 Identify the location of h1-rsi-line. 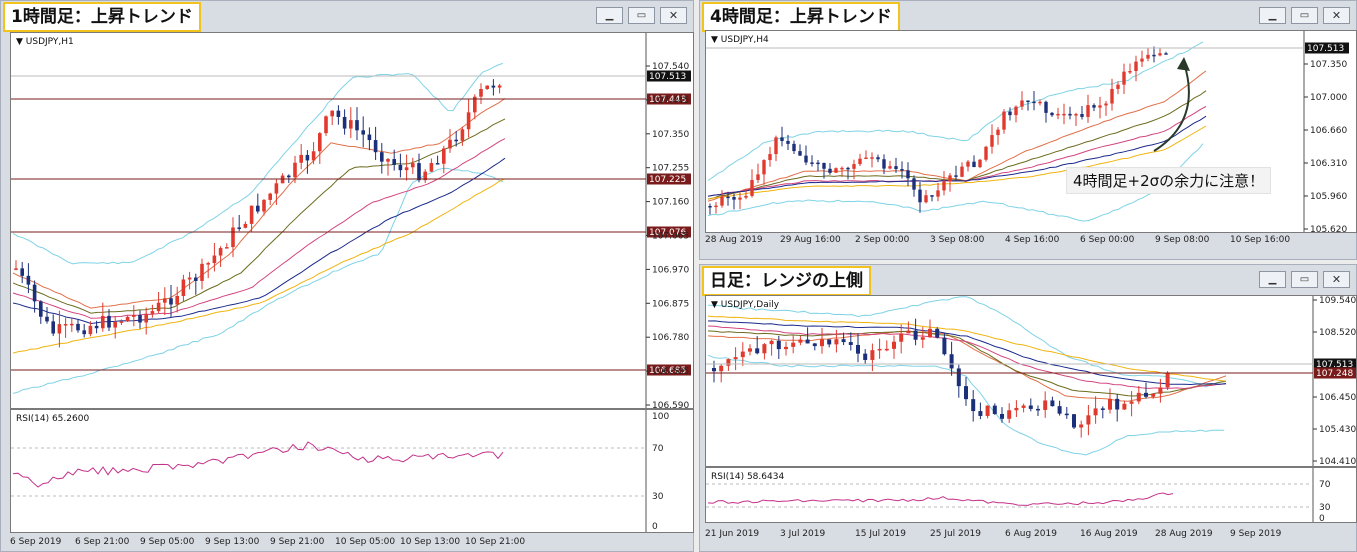
(258, 464).